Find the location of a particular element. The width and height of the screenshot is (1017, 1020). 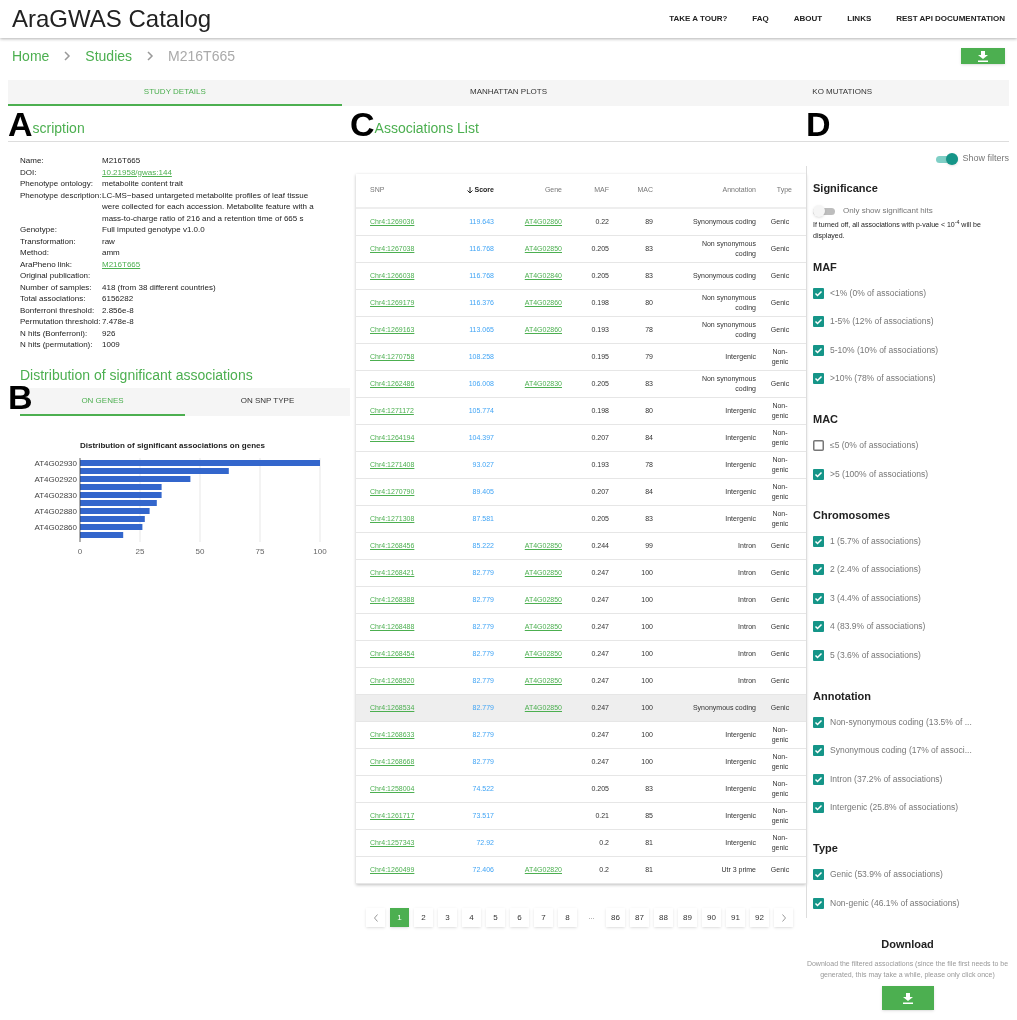

nav-link: LINKS is located at coordinates (859, 19).